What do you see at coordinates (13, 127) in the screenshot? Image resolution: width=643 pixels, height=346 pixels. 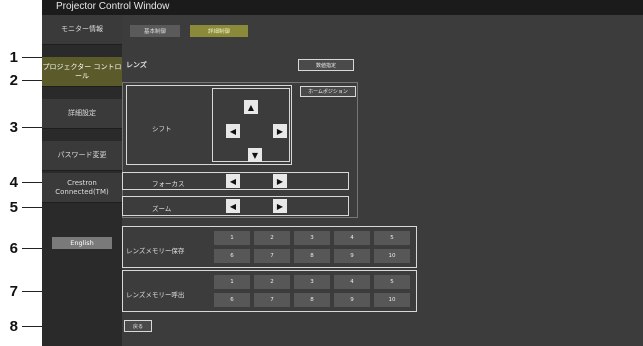 I see `callout-3: 3` at bounding box center [13, 127].